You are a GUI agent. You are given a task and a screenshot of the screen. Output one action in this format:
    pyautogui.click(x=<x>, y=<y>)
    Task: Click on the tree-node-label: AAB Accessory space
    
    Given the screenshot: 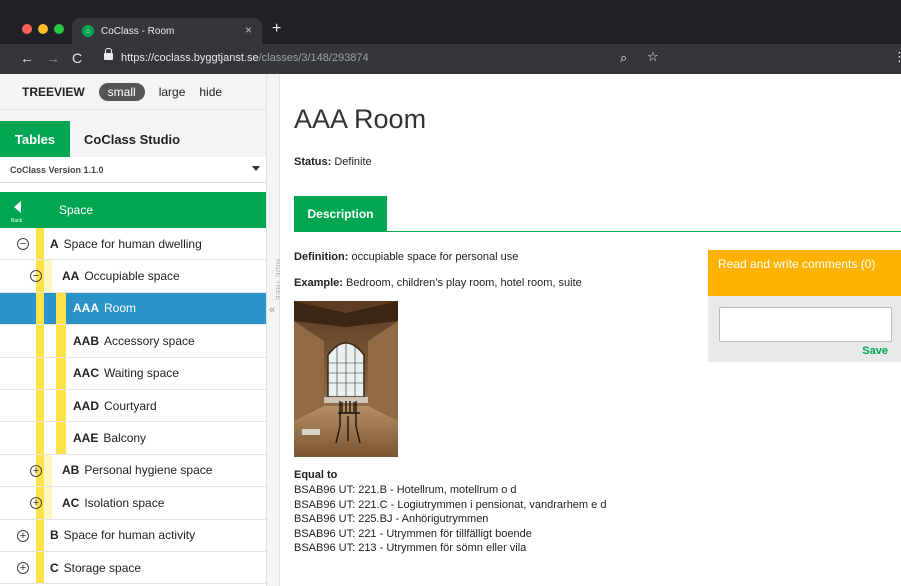 What is the action you would take?
    pyautogui.click(x=134, y=340)
    